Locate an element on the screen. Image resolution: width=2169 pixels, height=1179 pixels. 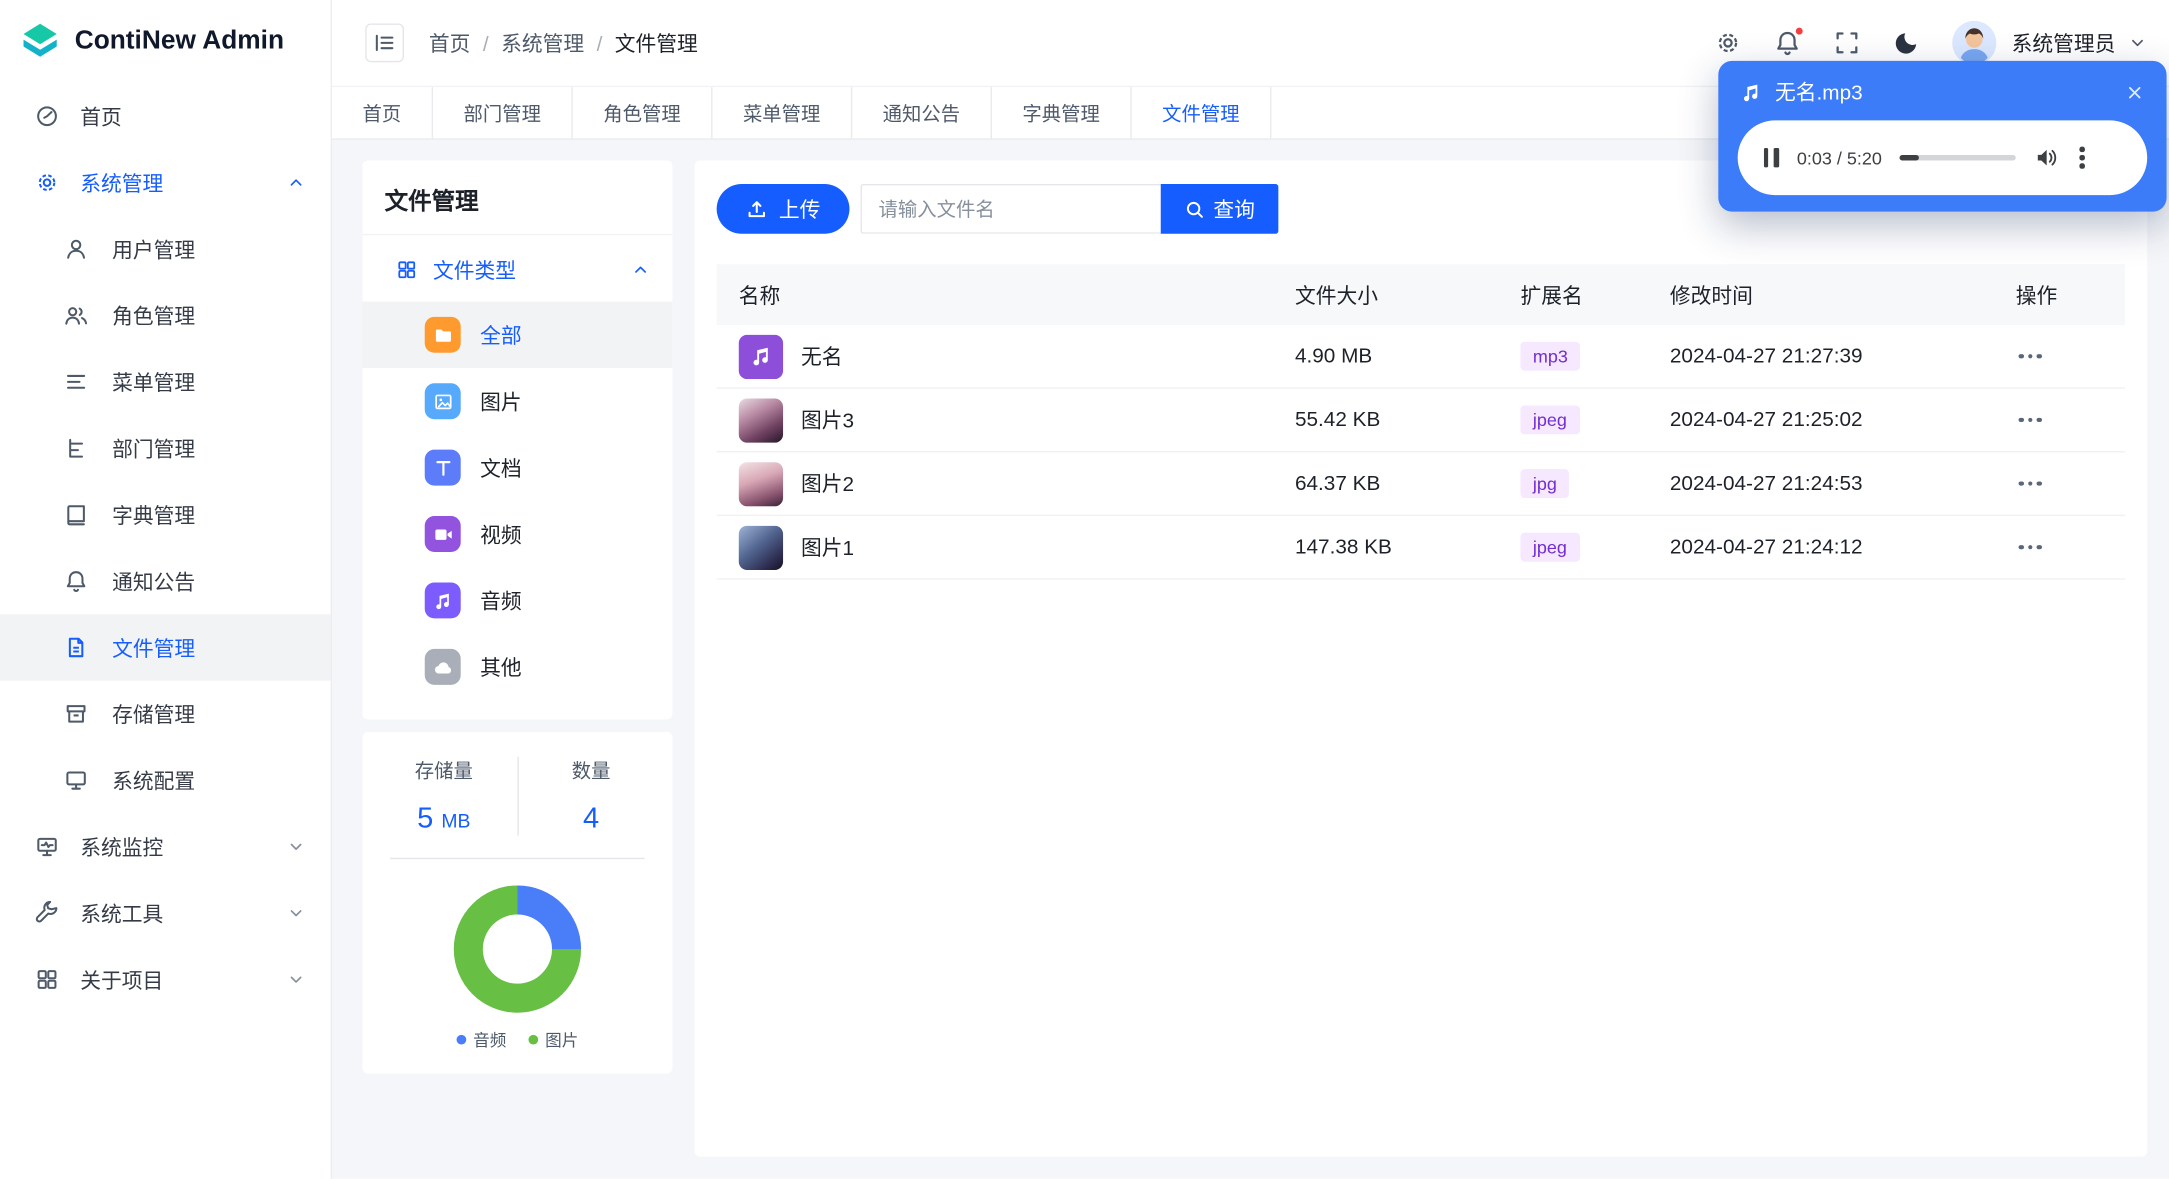
users-icon is located at coordinates (76, 315).